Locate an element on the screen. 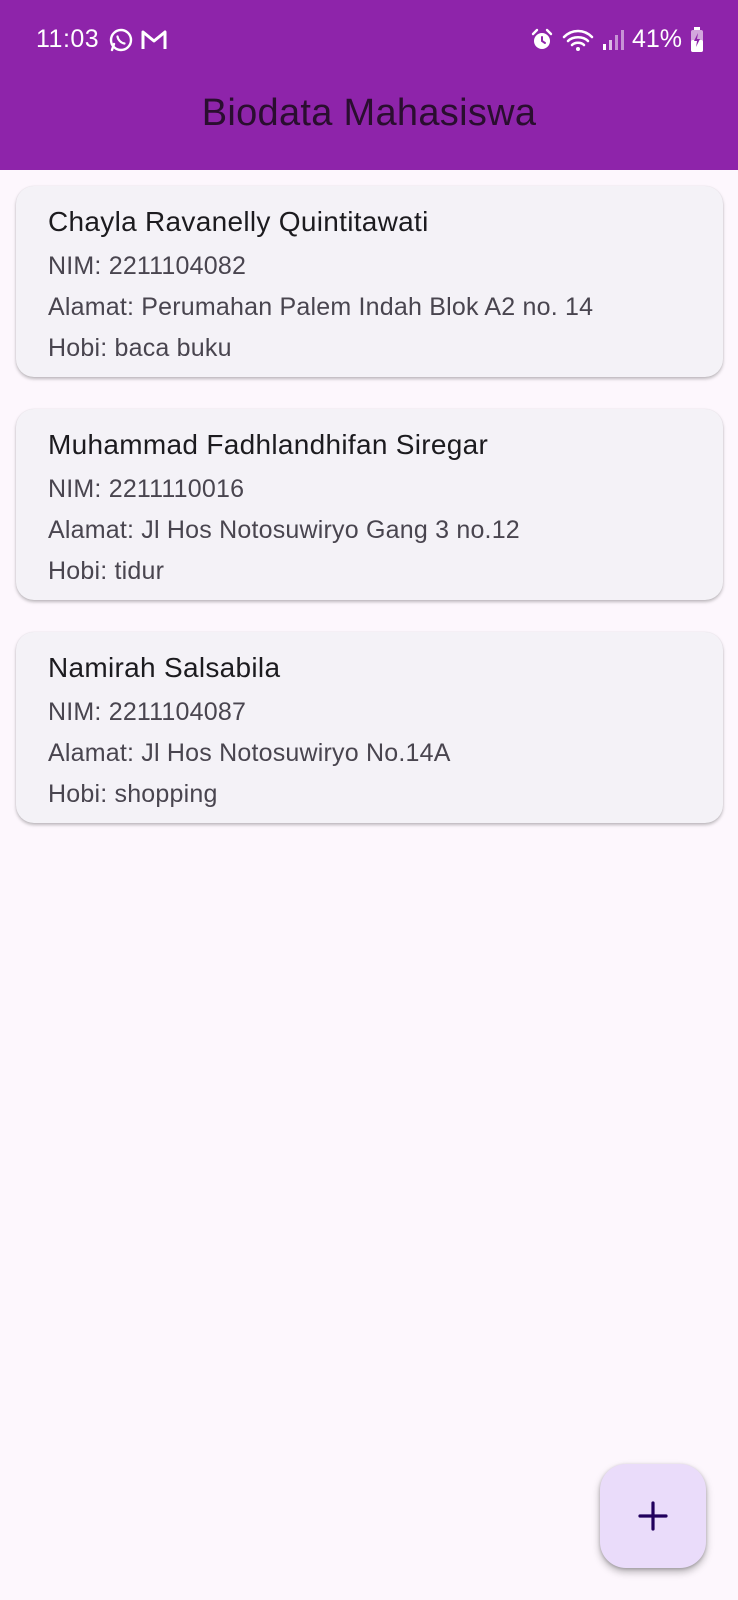 Image resolution: width=738 pixels, height=1600 pixels. plus-icon is located at coordinates (653, 1516).